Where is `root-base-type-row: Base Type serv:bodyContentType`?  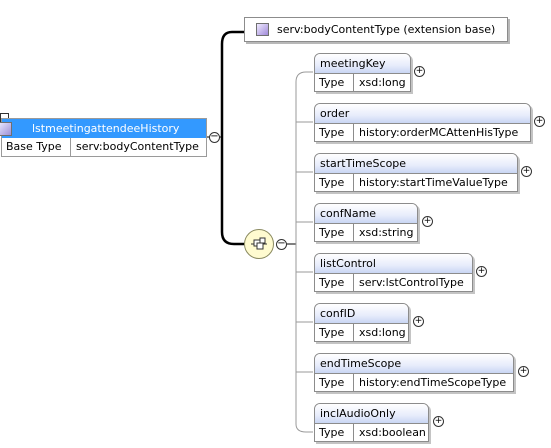
root-base-type-row: Base Type serv:bodyContentType is located at coordinates (104, 147).